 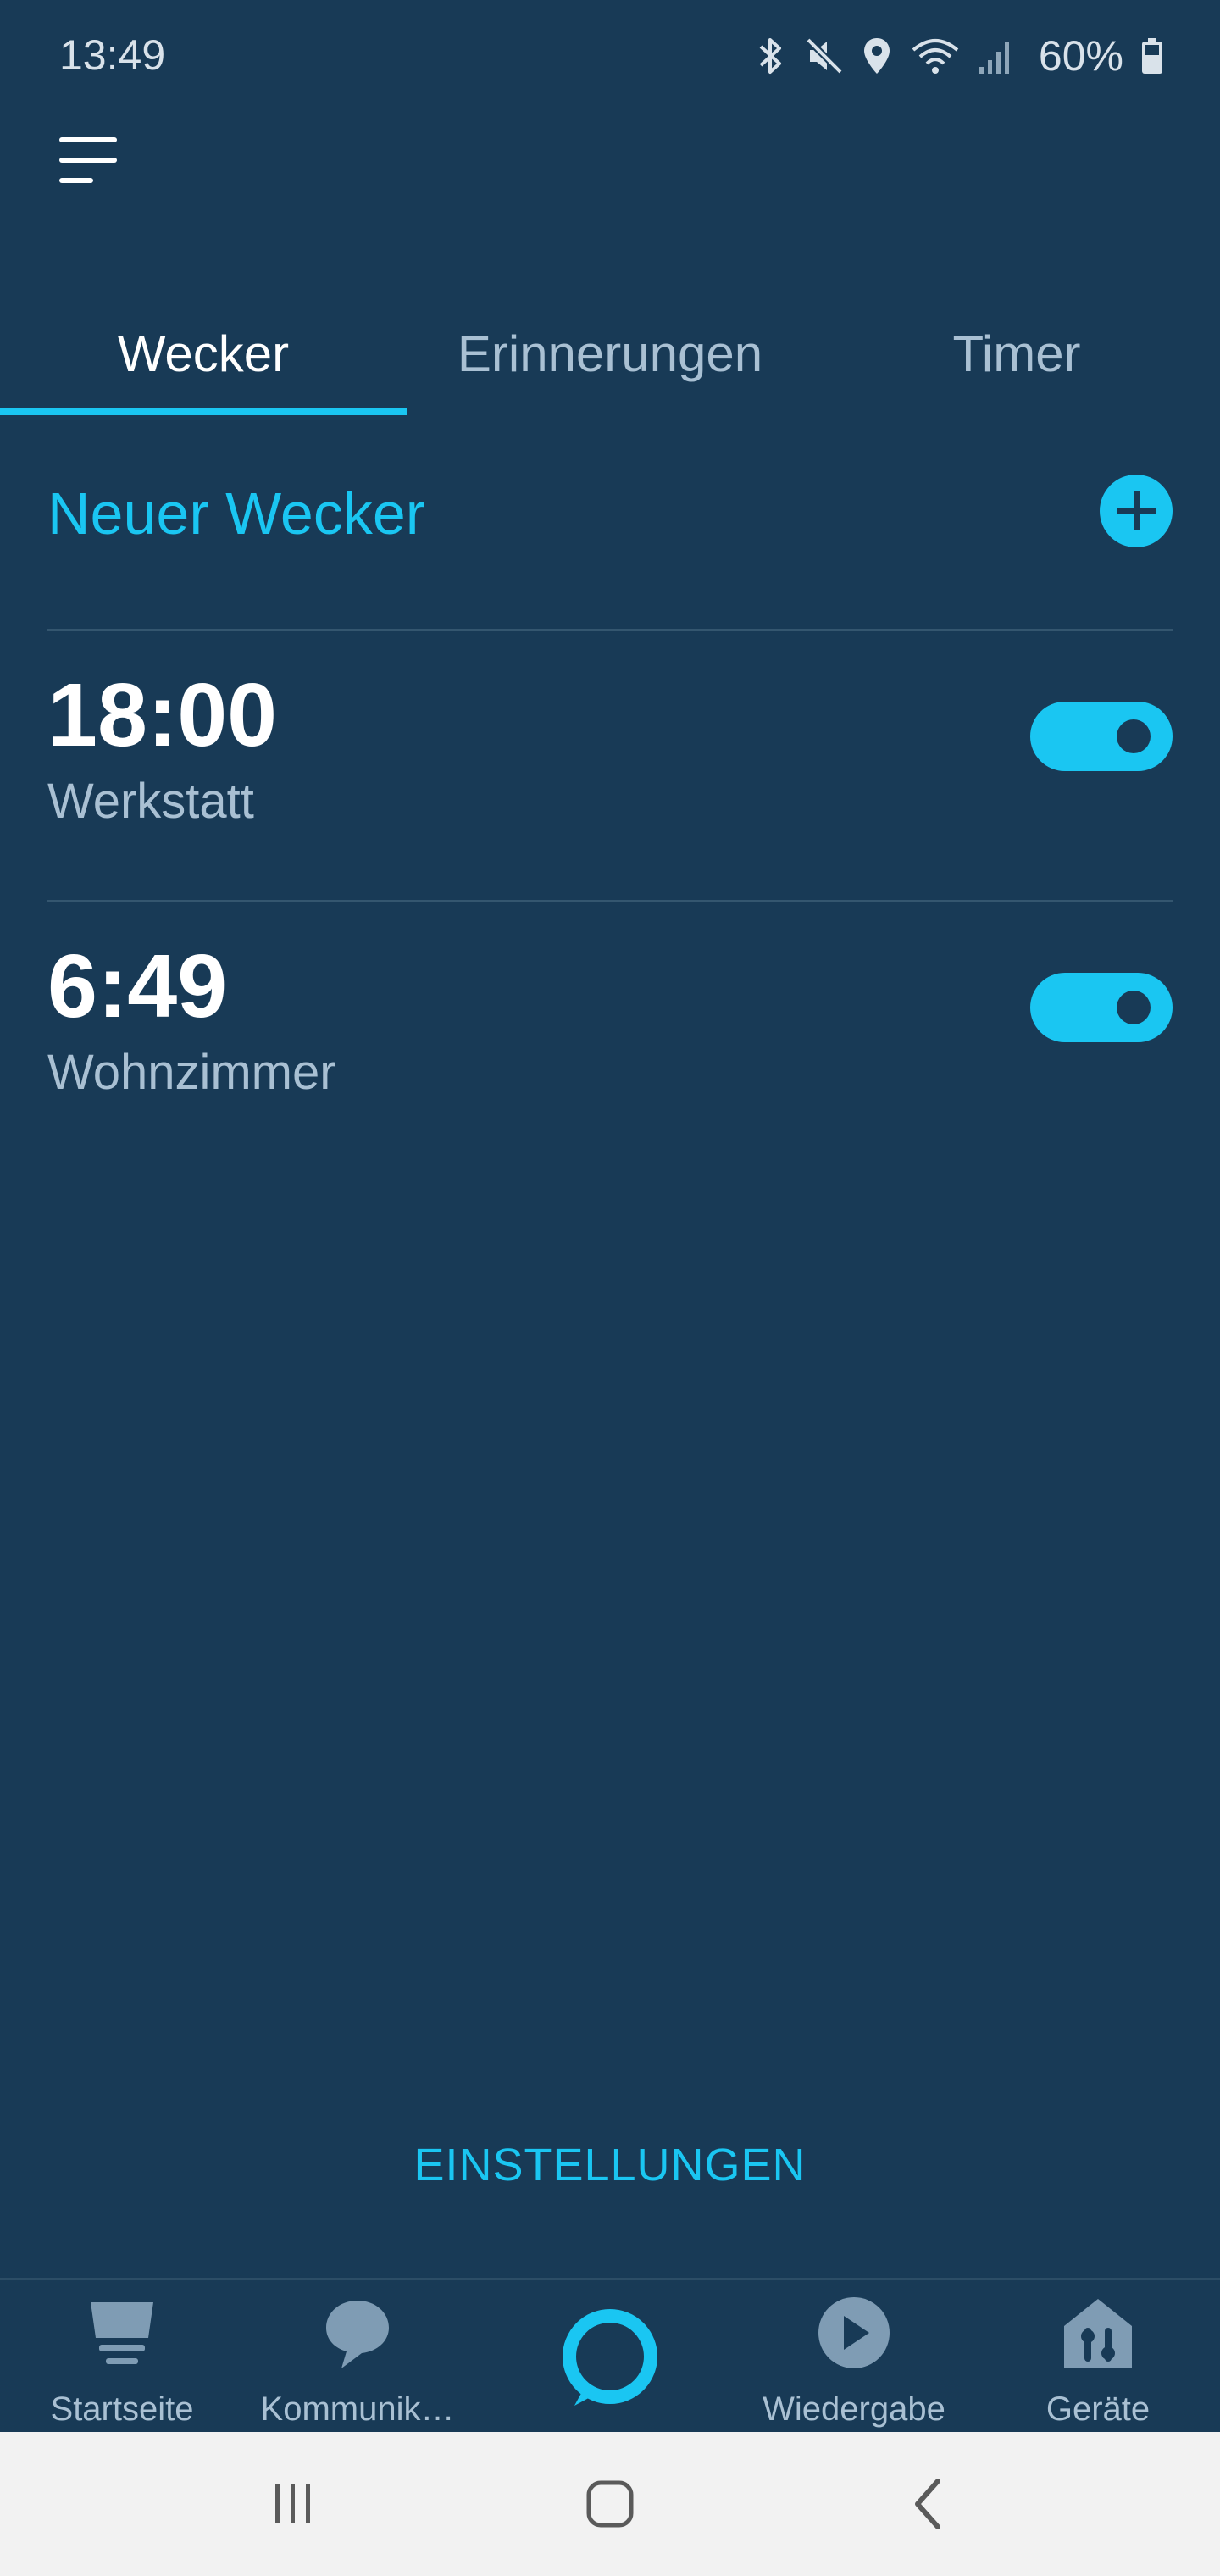 What do you see at coordinates (122, 2365) in the screenshot?
I see `nav-startseite: Startseite` at bounding box center [122, 2365].